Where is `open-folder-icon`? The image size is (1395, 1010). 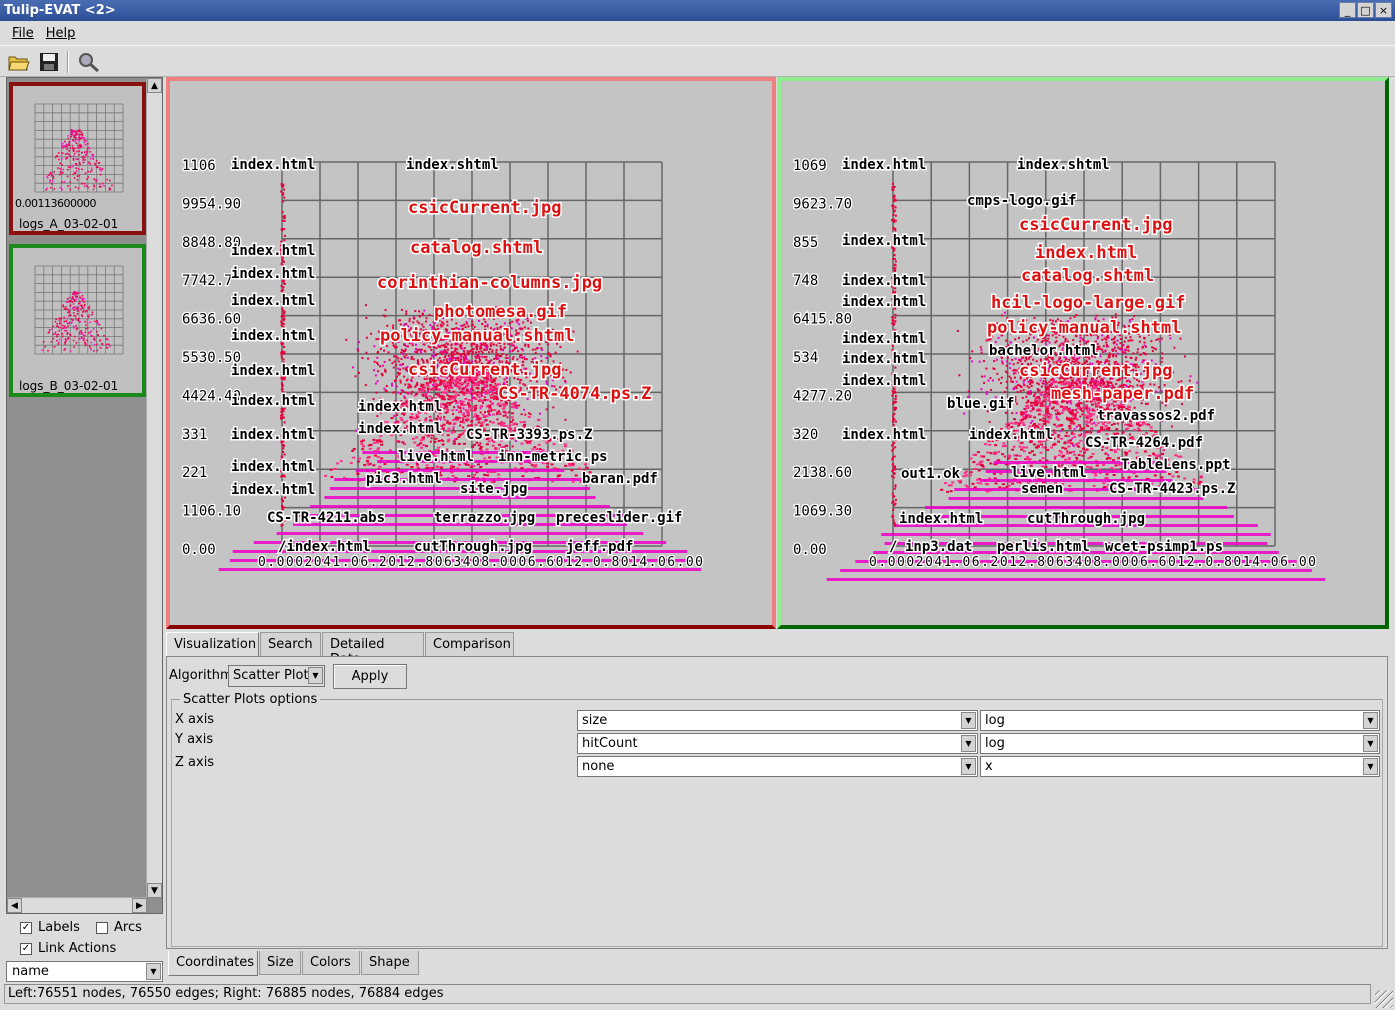
open-folder-icon is located at coordinates (19, 62).